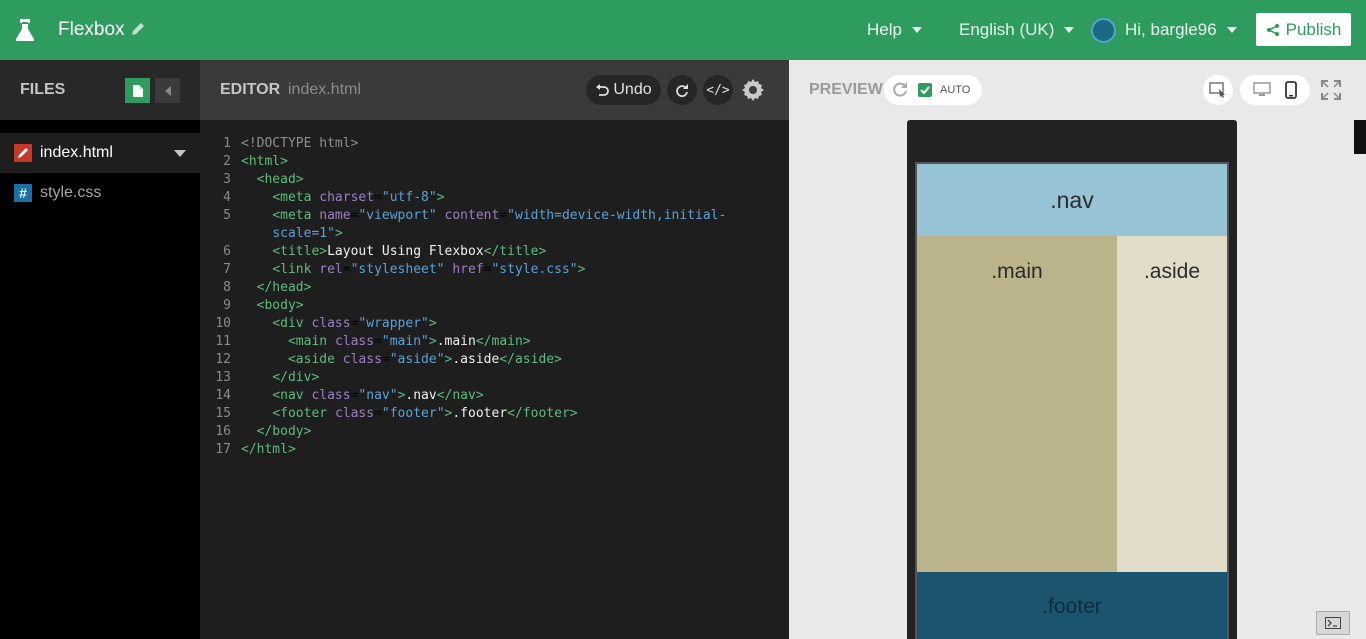 Image resolution: width=1366 pixels, height=639 pixels. Describe the element at coordinates (267, 287) in the screenshot. I see `code-line: 8 </head>` at that location.